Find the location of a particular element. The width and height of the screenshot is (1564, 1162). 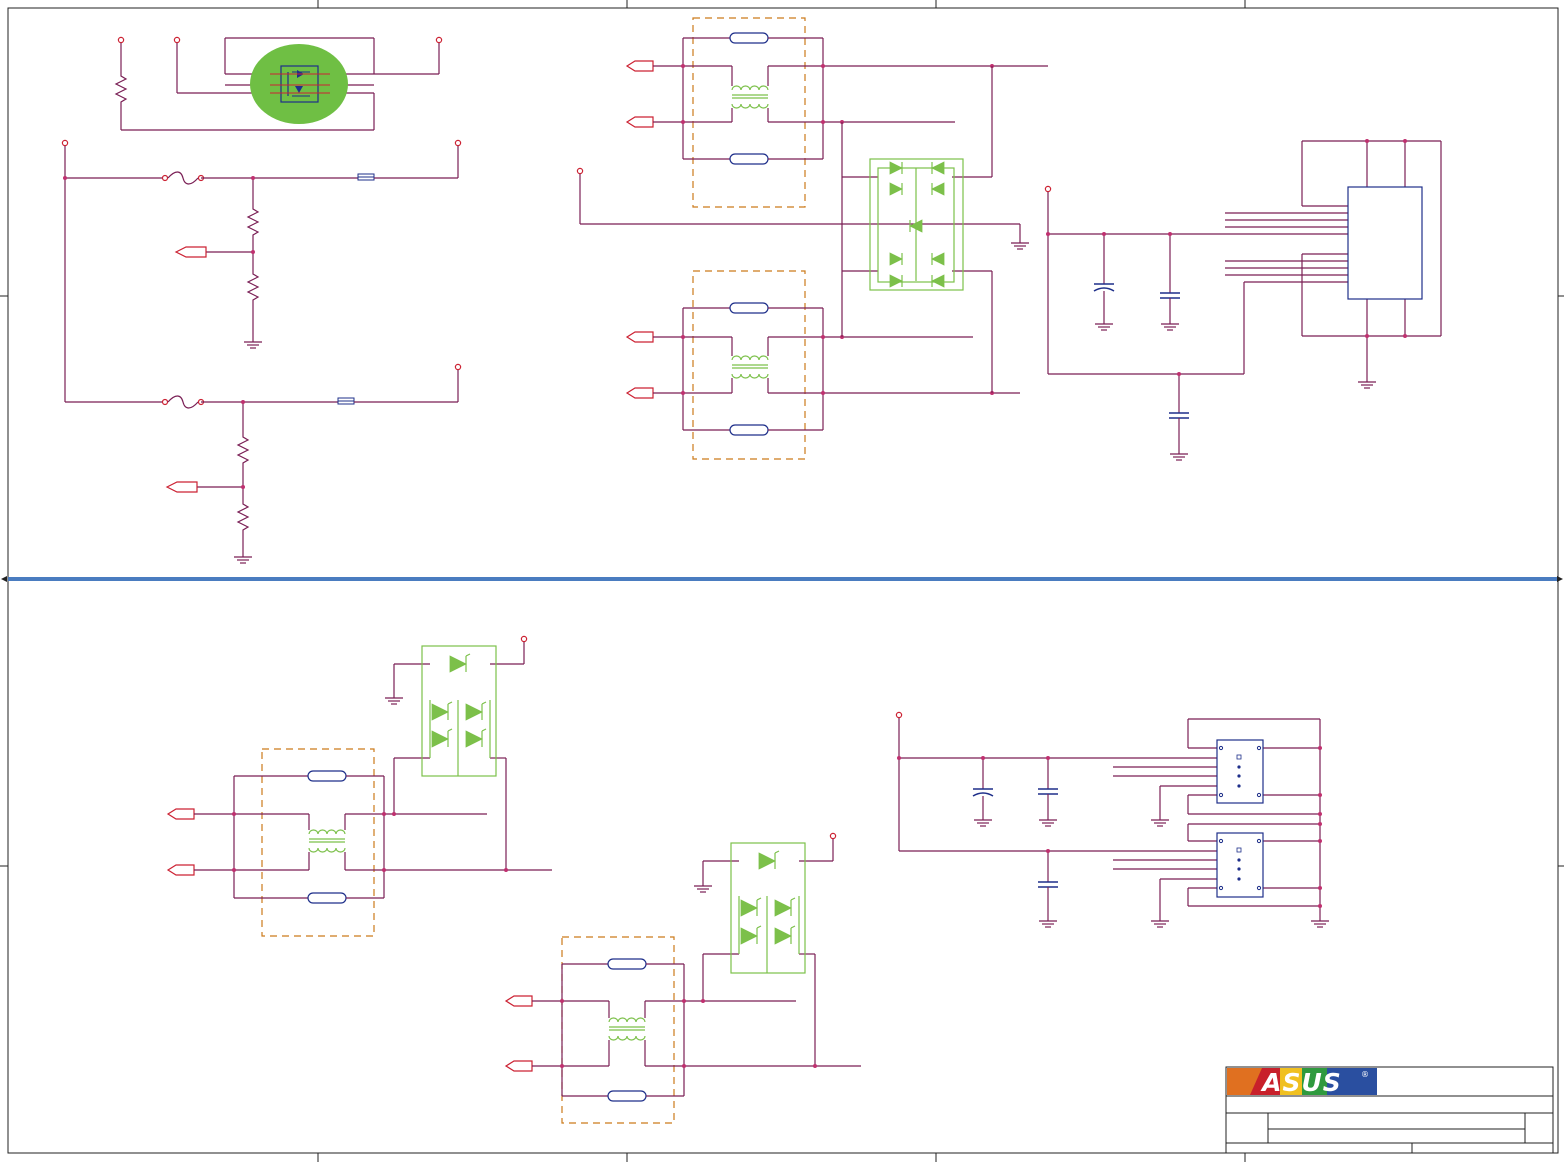

logo-mark: ® is located at coordinates (1365, 1074).